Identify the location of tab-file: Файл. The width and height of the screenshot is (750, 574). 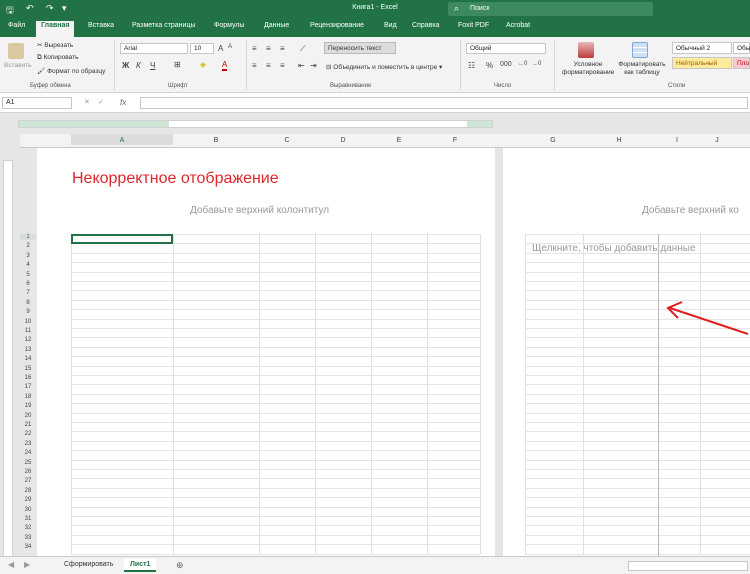
(16, 25).